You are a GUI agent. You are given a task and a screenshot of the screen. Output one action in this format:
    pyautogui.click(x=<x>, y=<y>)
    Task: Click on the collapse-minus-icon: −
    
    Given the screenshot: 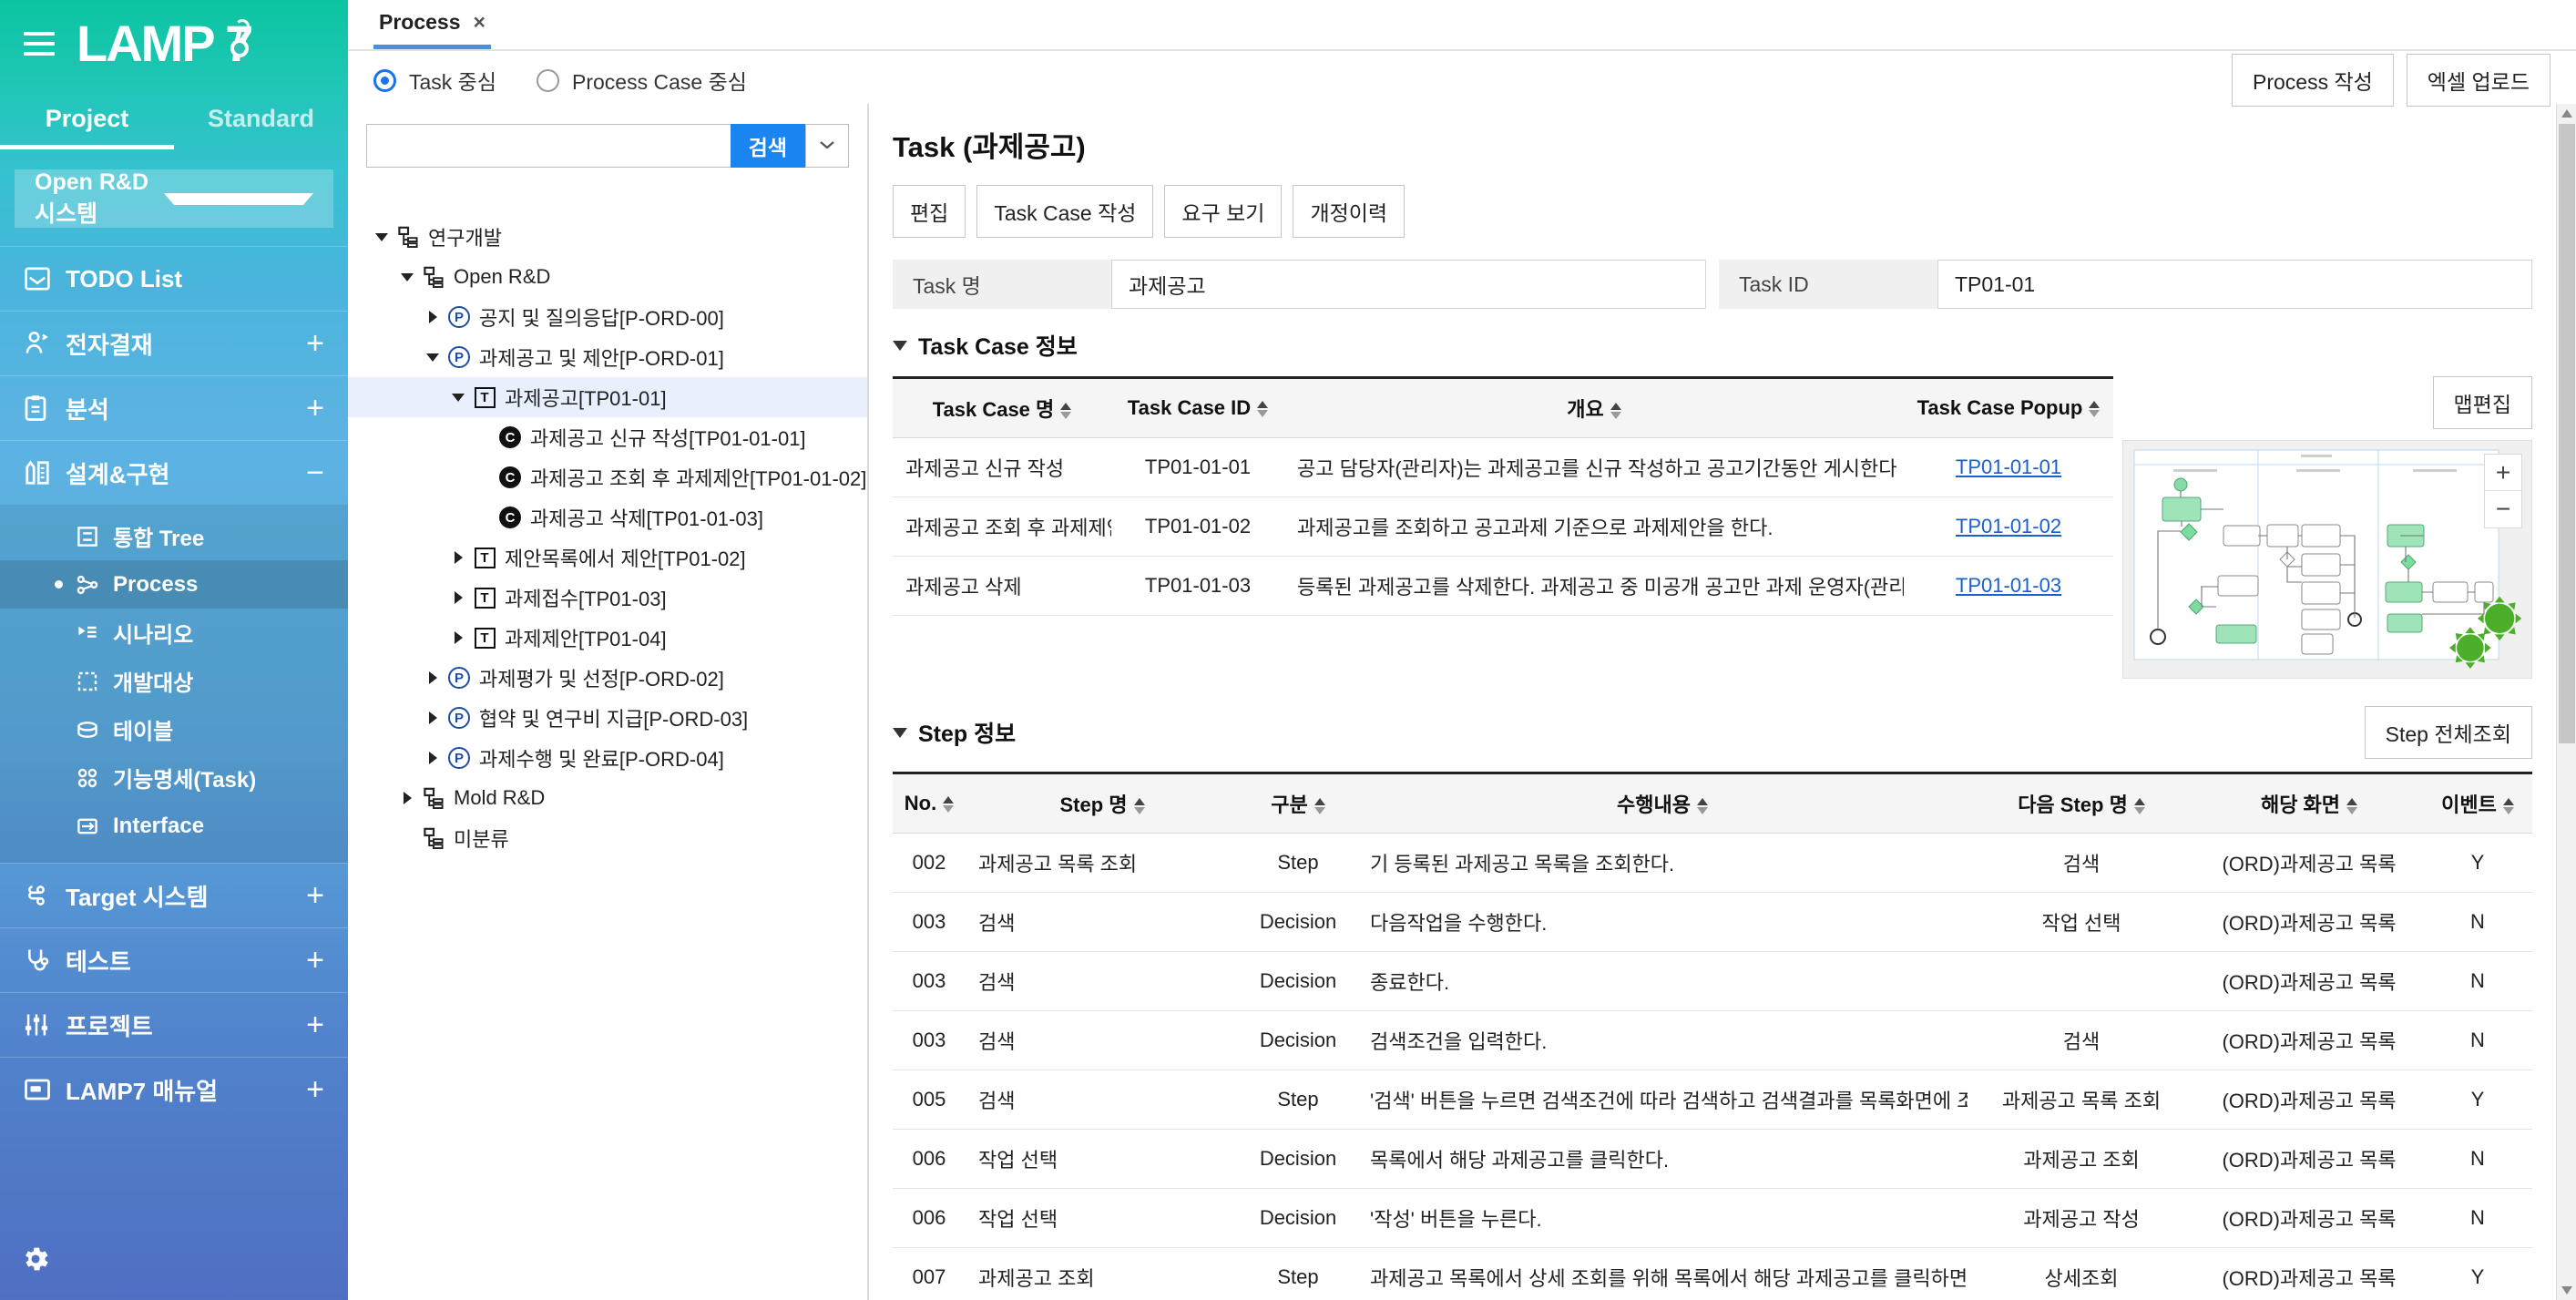 What is the action you would take?
    pyautogui.click(x=315, y=473)
    